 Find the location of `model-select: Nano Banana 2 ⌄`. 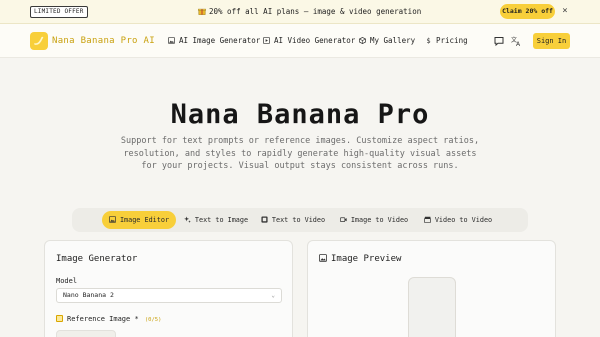

model-select: Nano Banana 2 ⌄ is located at coordinates (169, 295).